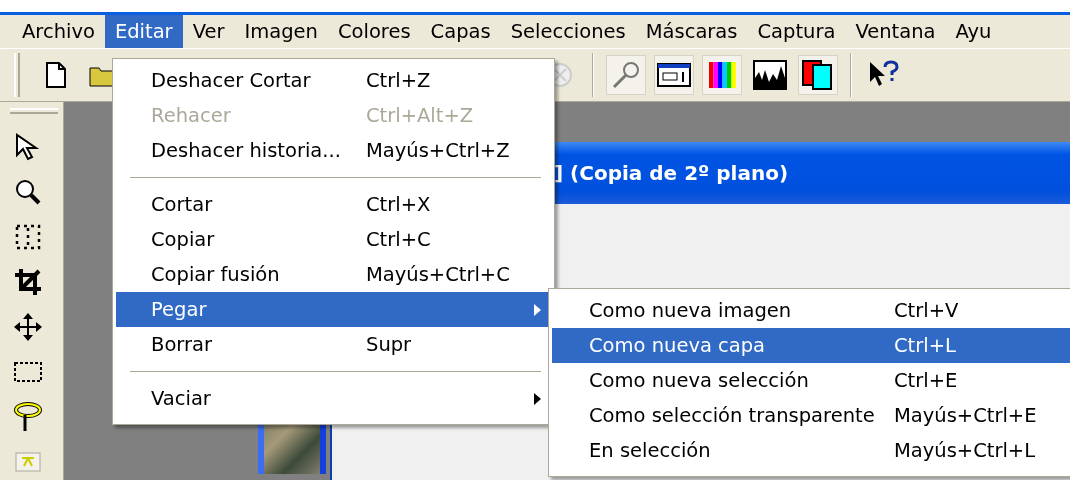 This screenshot has height=480, width=1070. I want to click on menu-item: Como selección transparente Mayús+Ctrl+E, so click(811, 415).